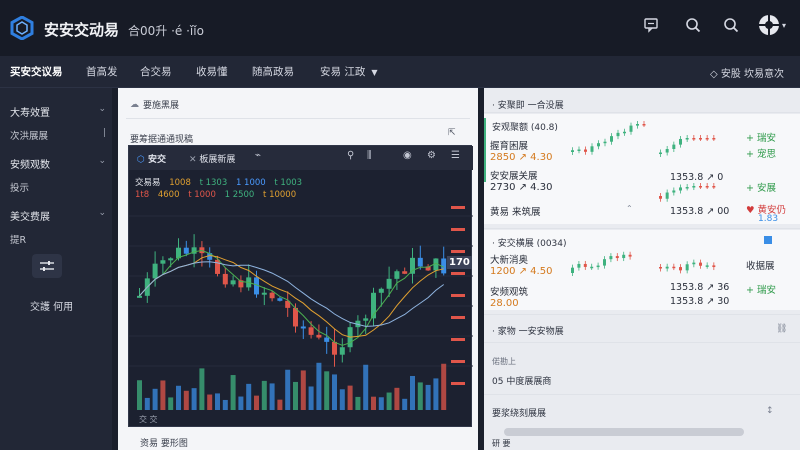 The image size is (800, 450). What do you see at coordinates (715, 74) in the screenshot?
I see `diamond-icon: ◇` at bounding box center [715, 74].